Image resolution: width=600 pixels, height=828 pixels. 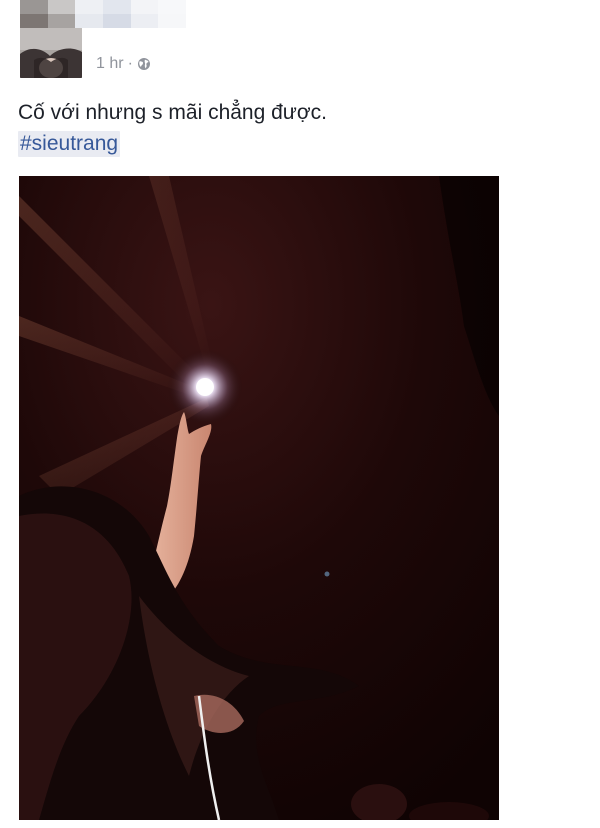 What do you see at coordinates (172, 112) in the screenshot?
I see `post-text: Cố với nhưng s mãi chẳng được.` at bounding box center [172, 112].